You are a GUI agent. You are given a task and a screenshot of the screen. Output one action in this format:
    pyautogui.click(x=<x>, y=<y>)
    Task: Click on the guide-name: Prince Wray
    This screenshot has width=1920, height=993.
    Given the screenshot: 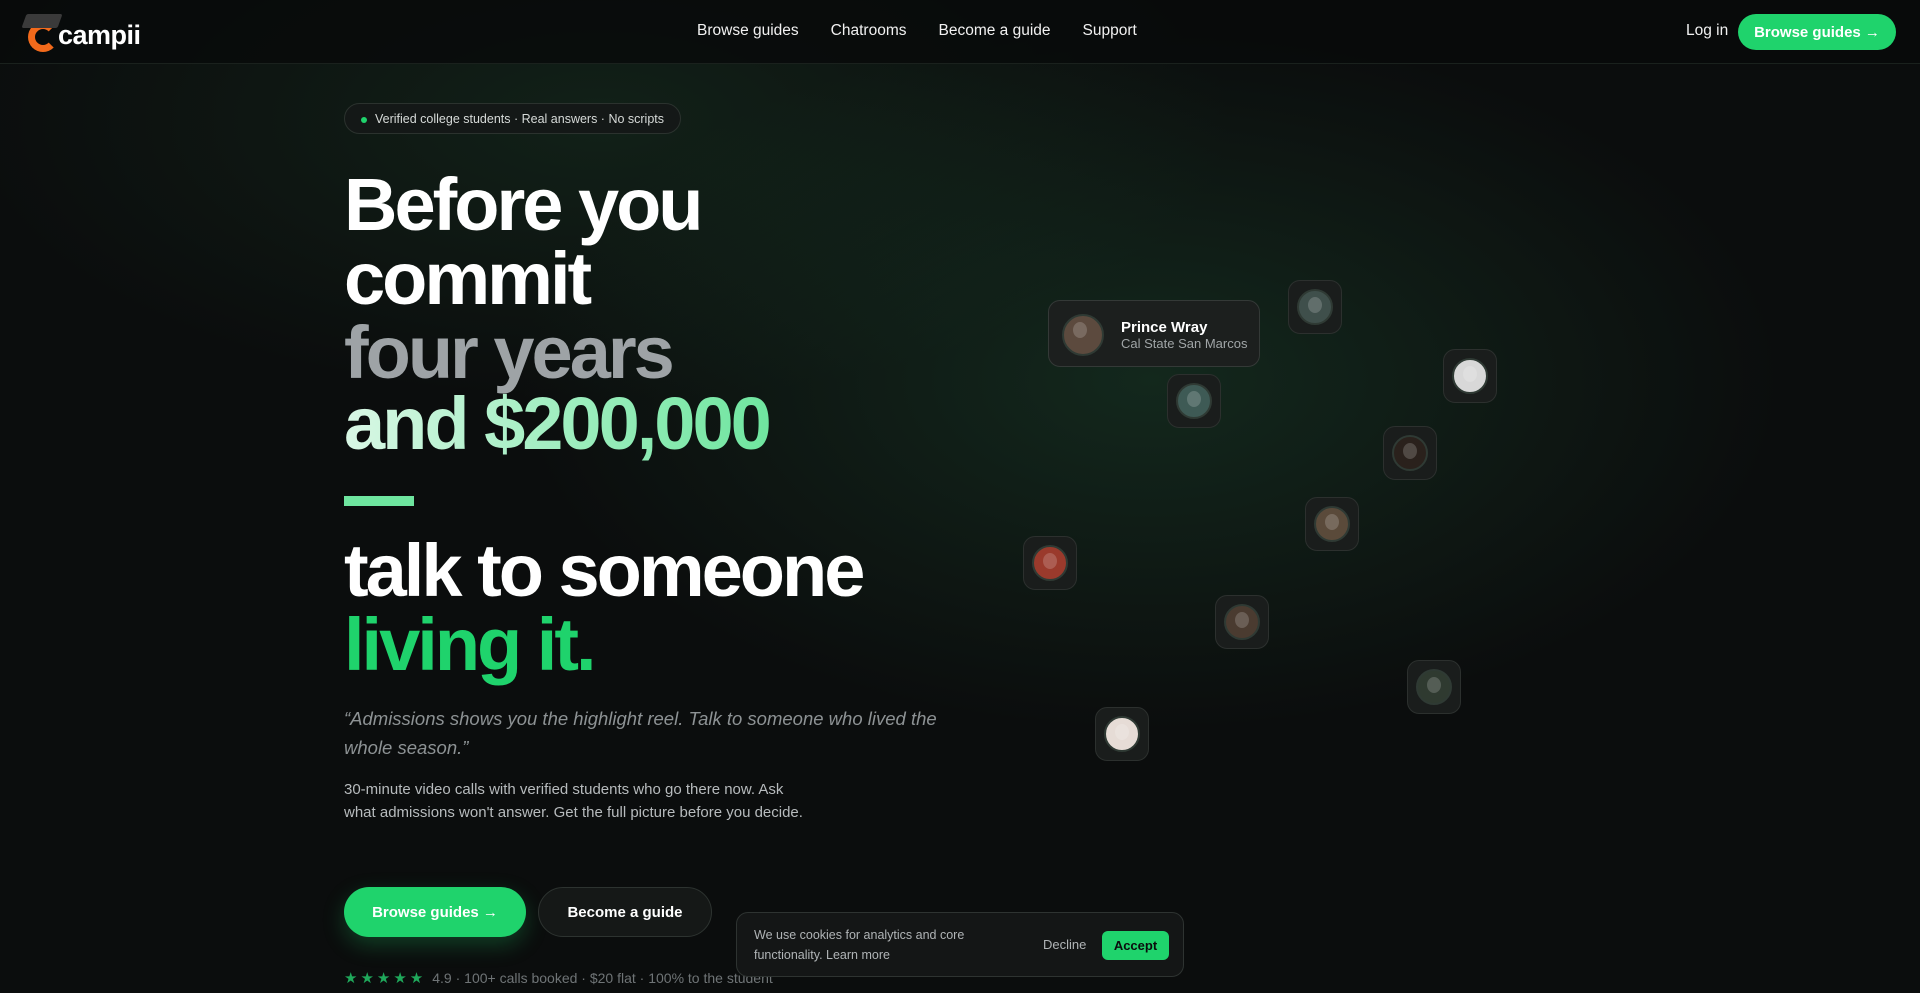 What is the action you would take?
    pyautogui.click(x=1164, y=327)
    